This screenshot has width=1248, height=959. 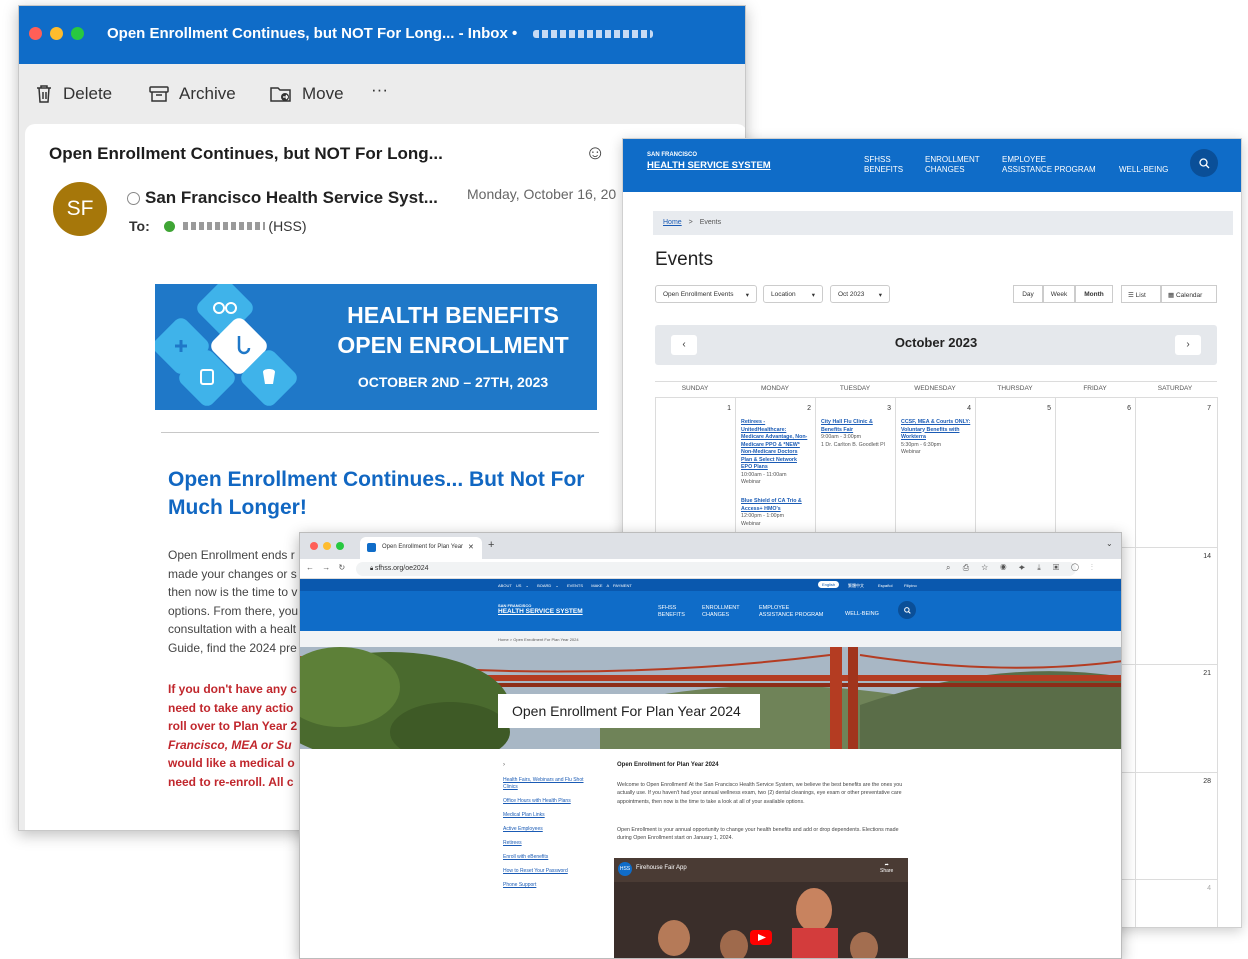 I want to click on view-week-button: Week, so click(x=1059, y=294).